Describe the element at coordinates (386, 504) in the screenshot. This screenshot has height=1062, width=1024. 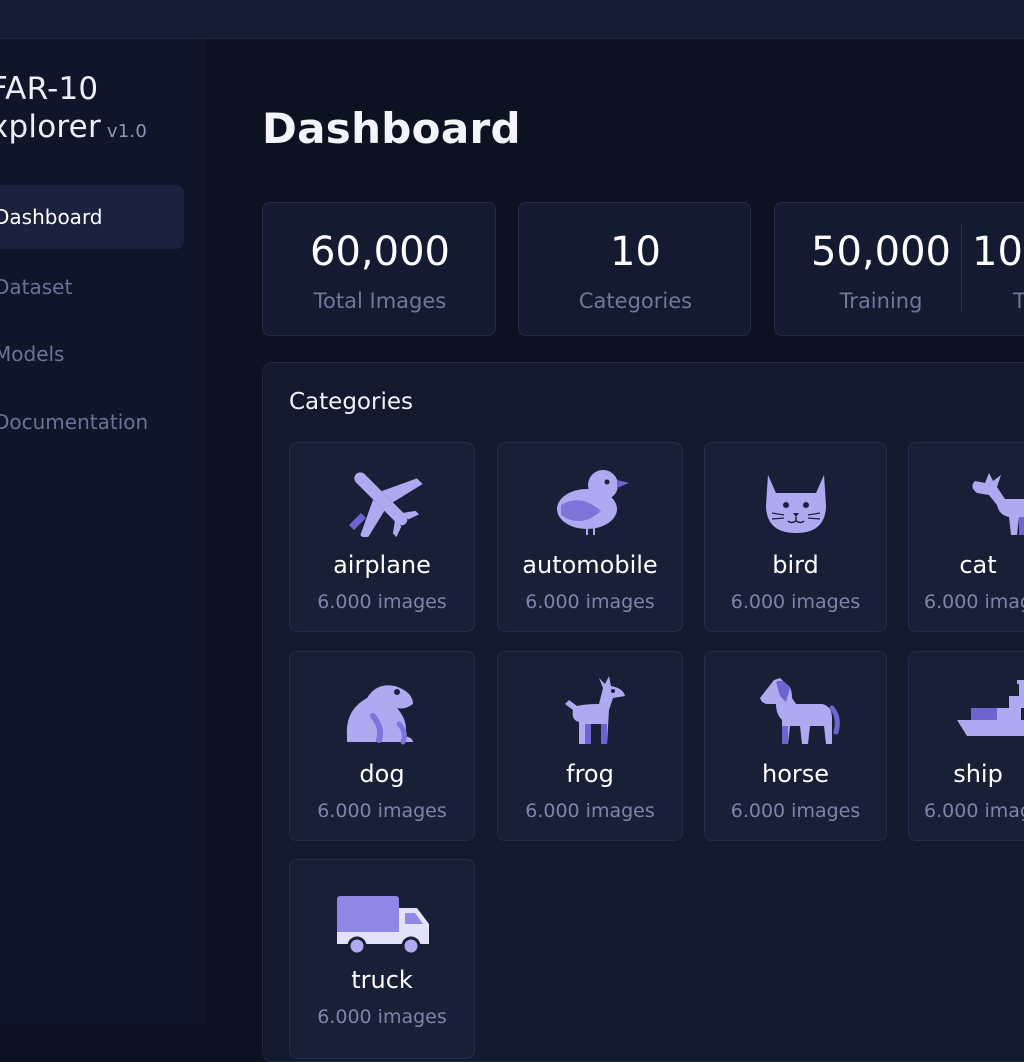
I see `airplane-icon` at that location.